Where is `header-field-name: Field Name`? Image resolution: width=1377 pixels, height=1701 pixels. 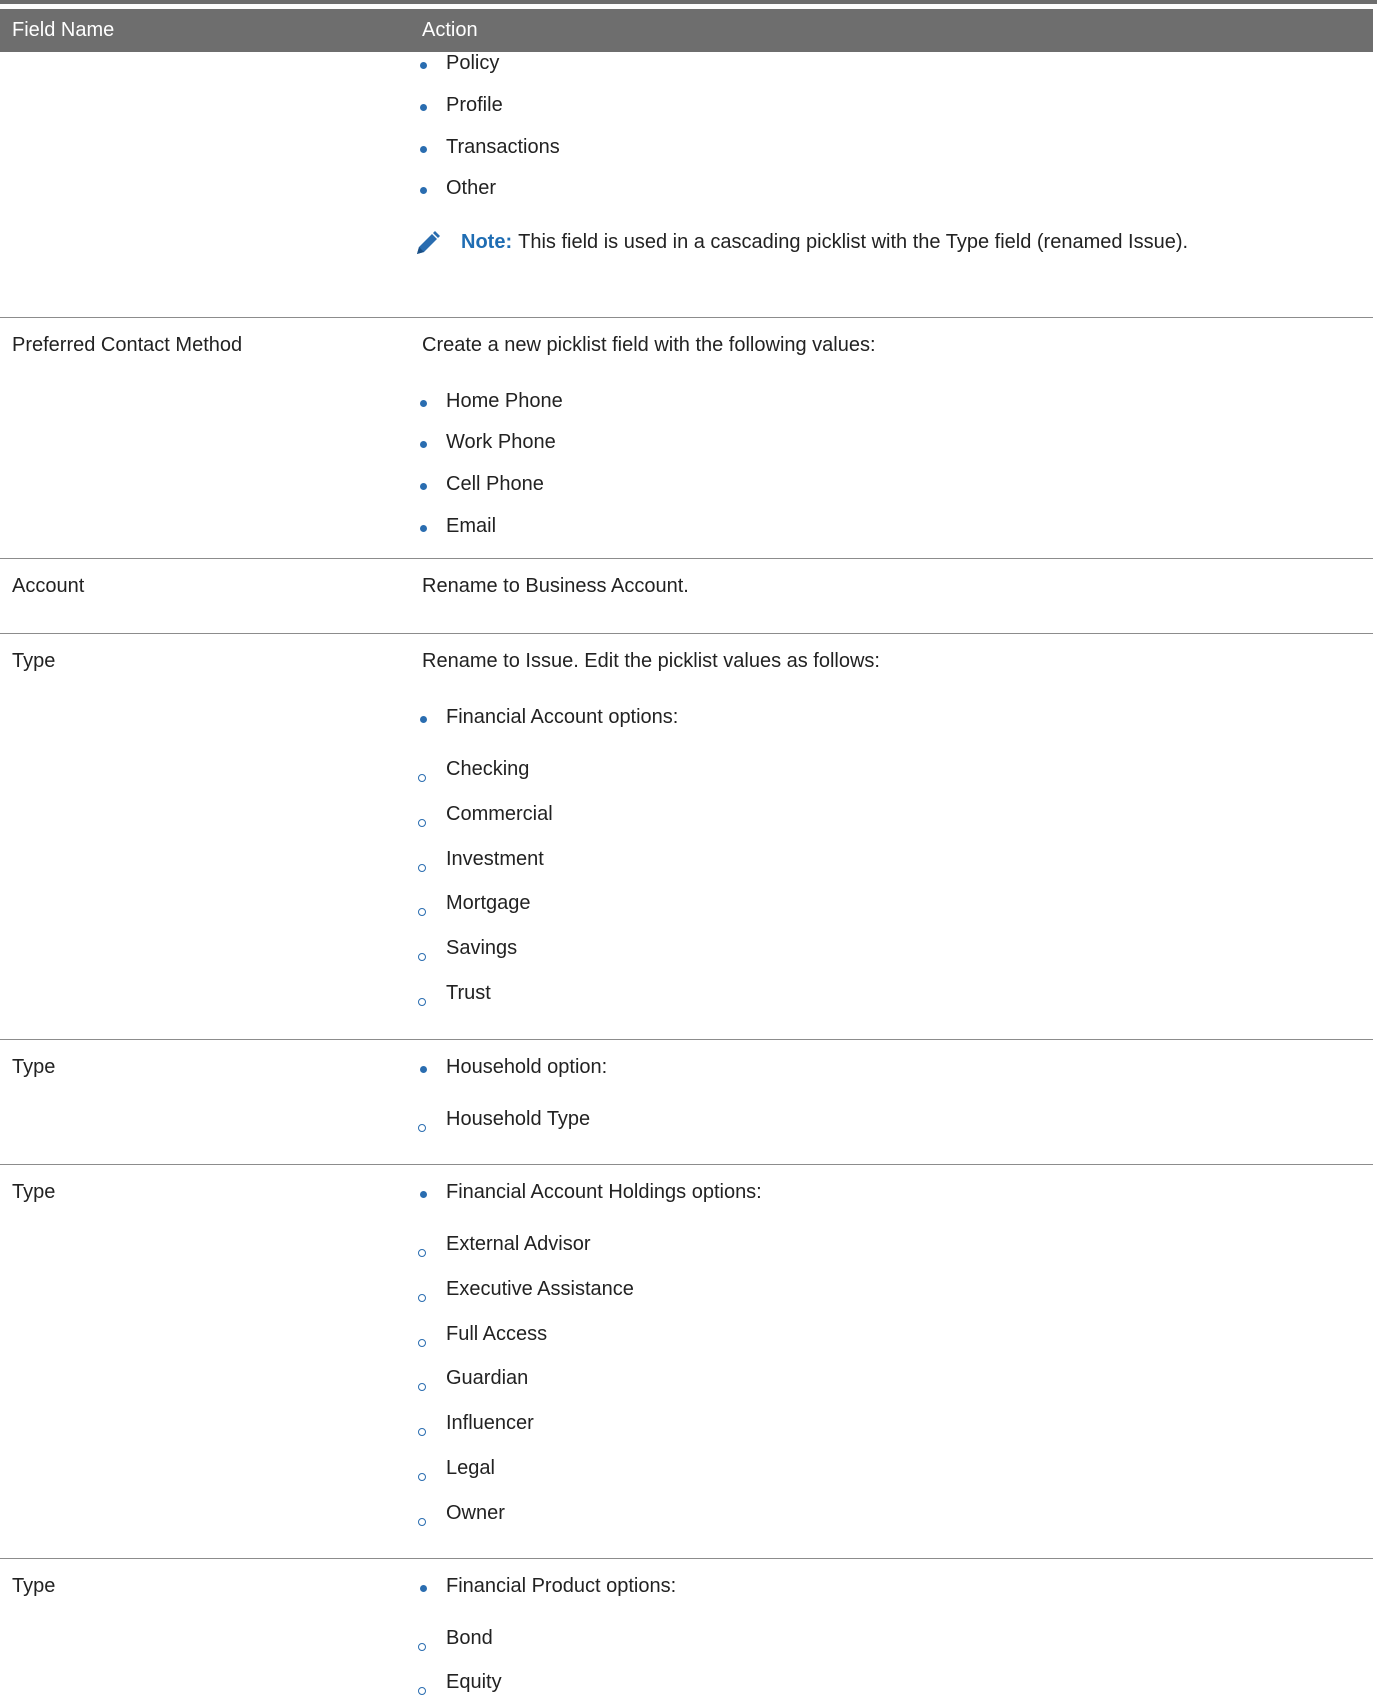
header-field-name: Field Name is located at coordinates (63, 30).